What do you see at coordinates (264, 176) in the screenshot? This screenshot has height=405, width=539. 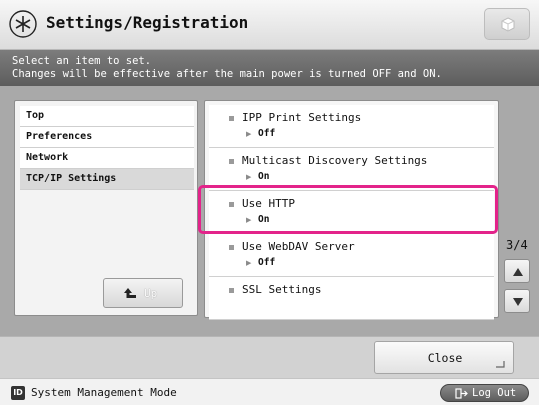 I see `list-item-value: On` at bounding box center [264, 176].